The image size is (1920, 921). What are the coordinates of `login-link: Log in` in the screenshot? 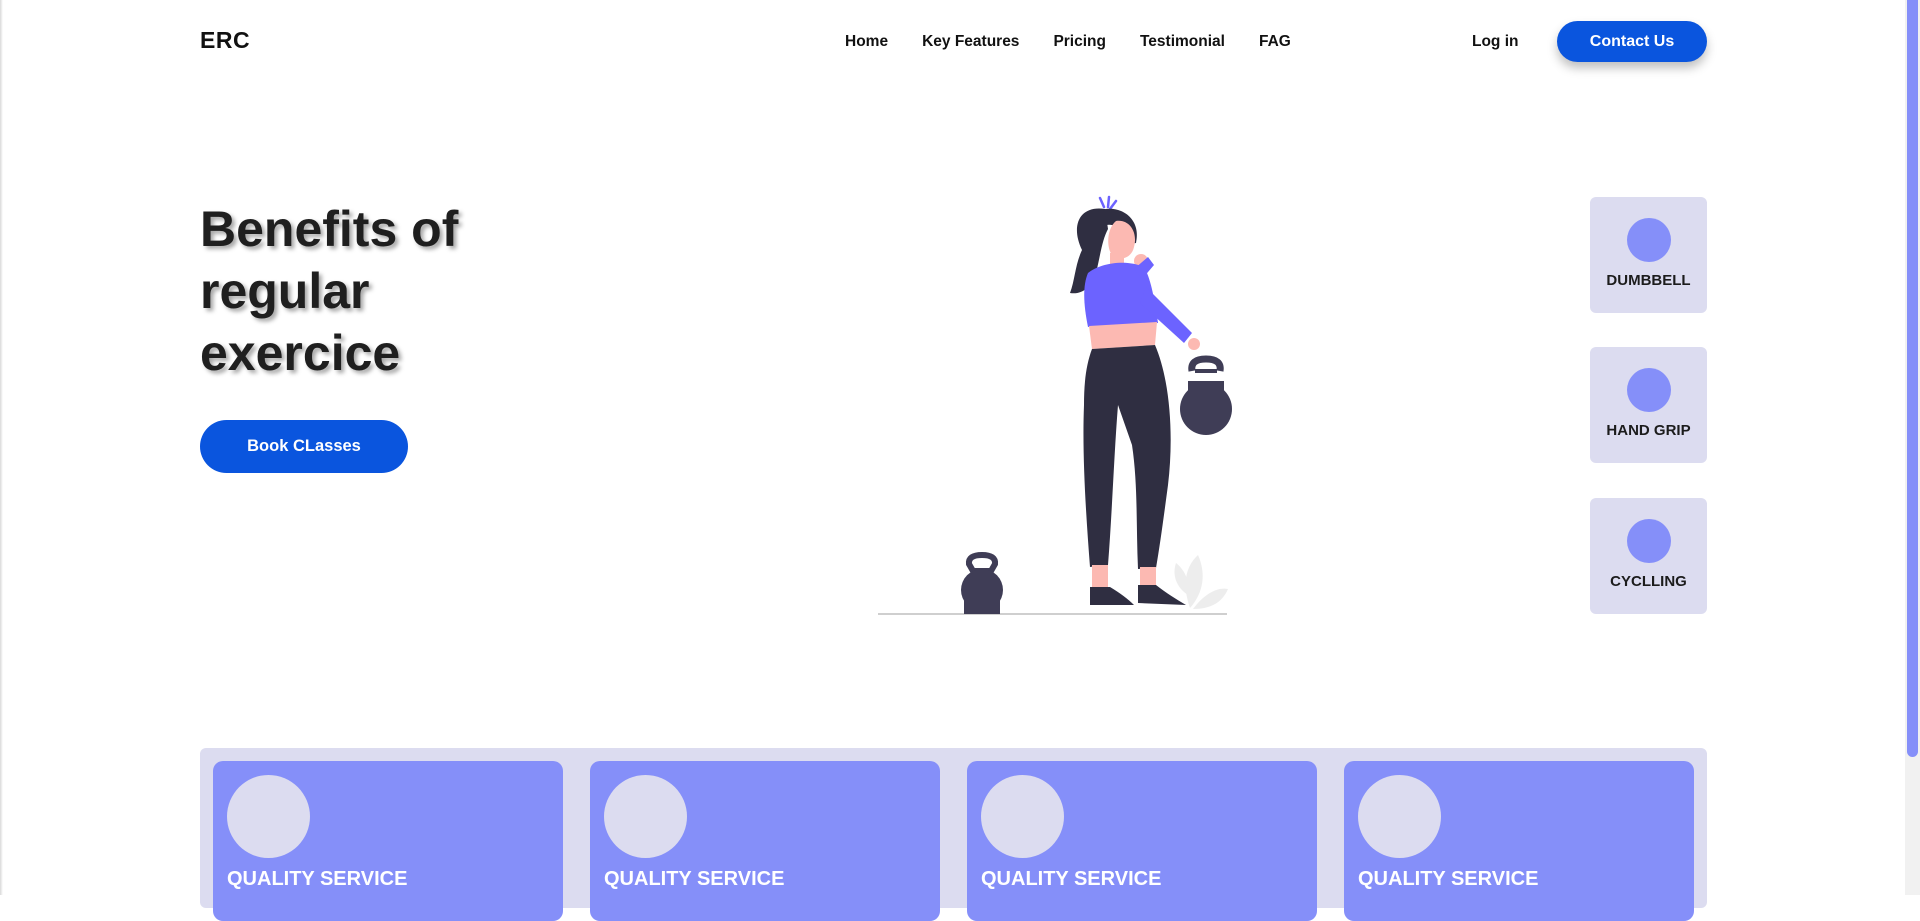 It's located at (1495, 42).